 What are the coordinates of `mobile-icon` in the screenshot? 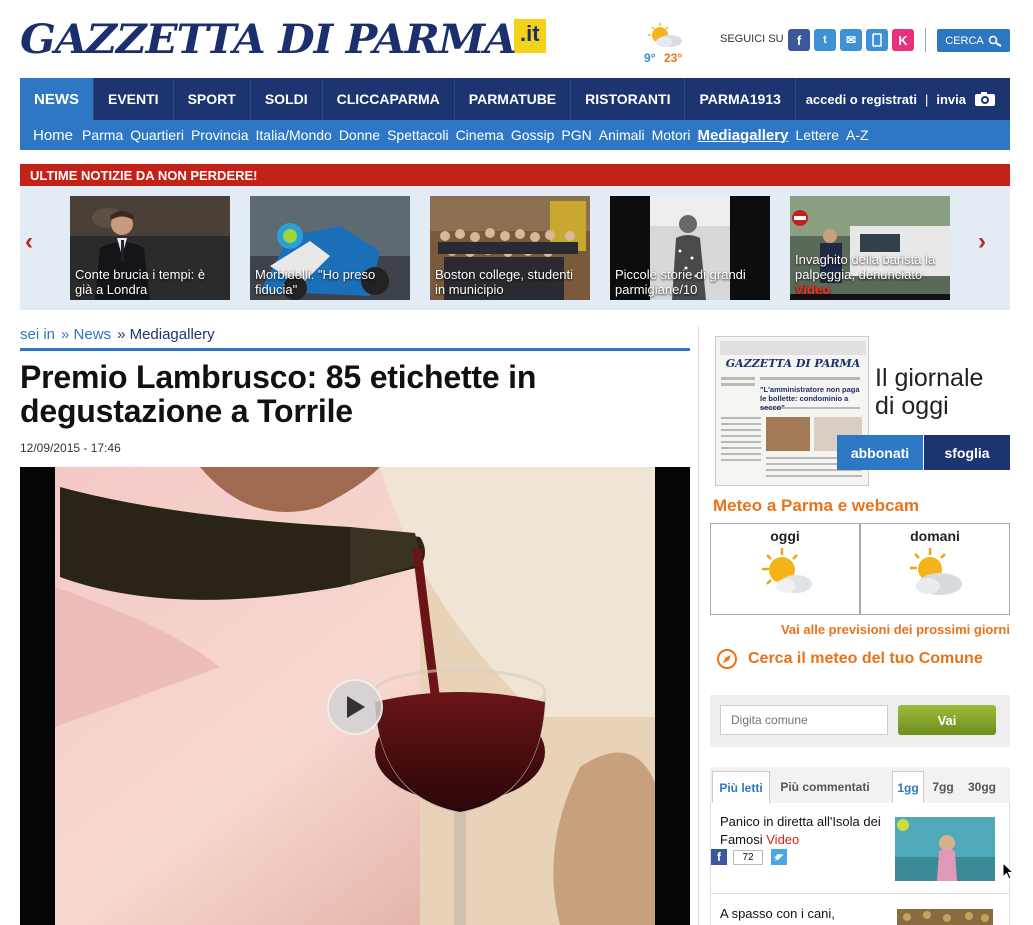 It's located at (877, 40).